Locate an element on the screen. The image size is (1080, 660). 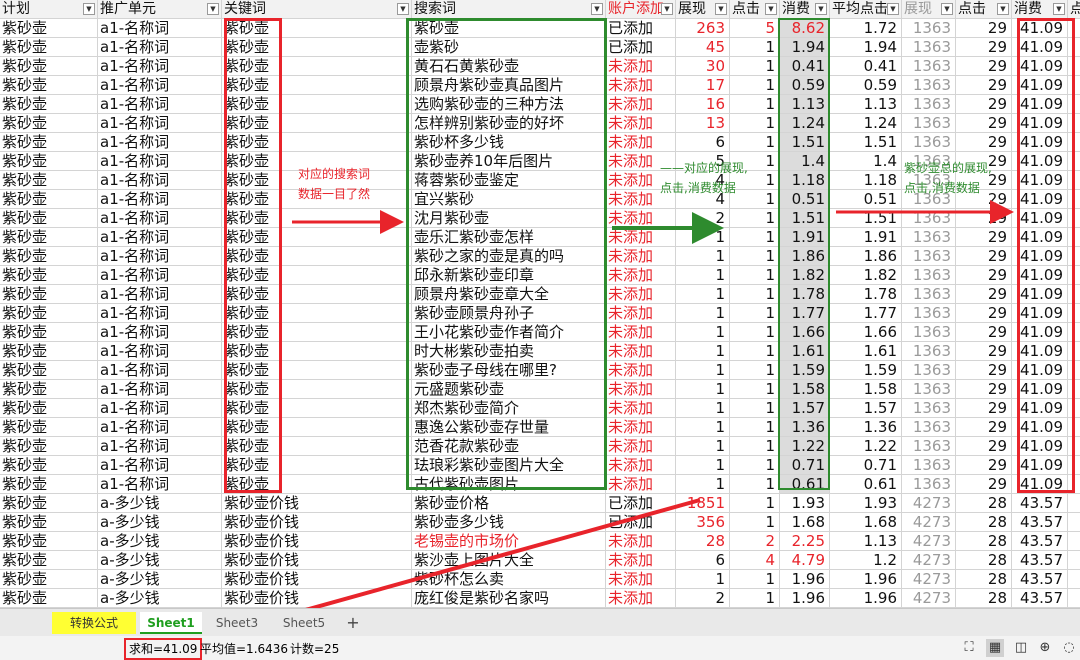
column-header: 展现 ▼ is located at coordinates (929, 9).